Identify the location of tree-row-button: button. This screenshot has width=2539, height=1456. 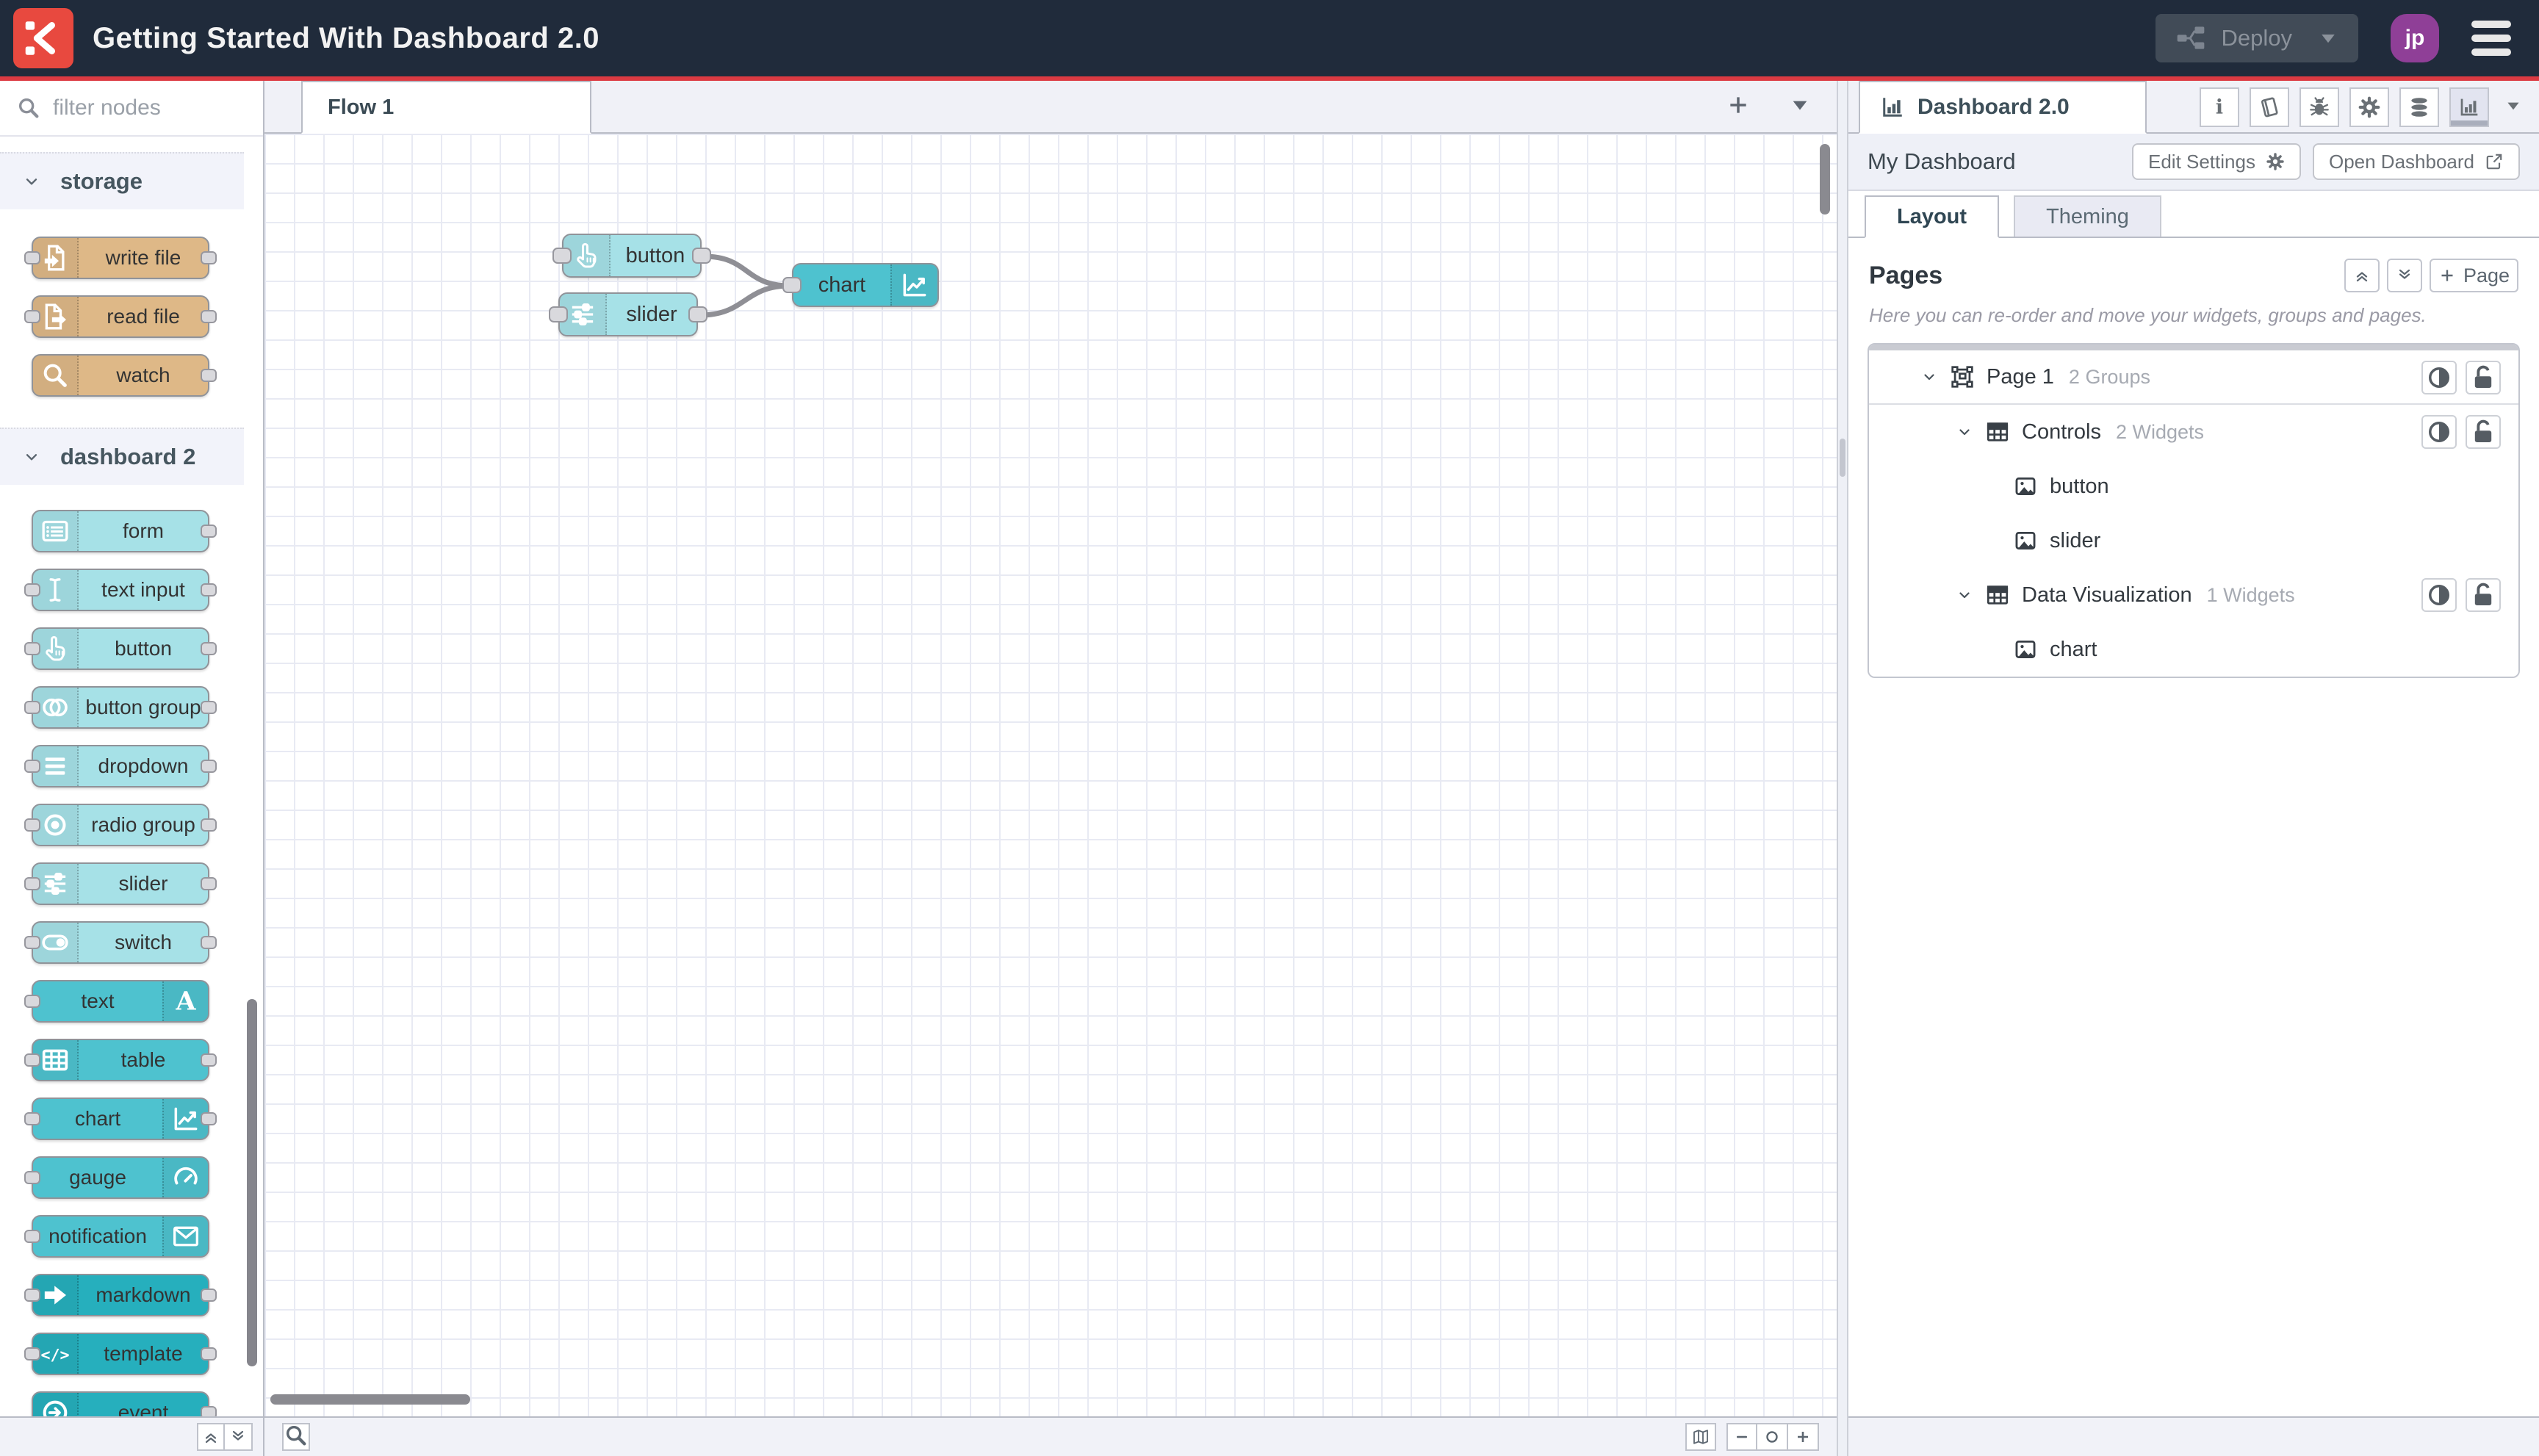
(2193, 486).